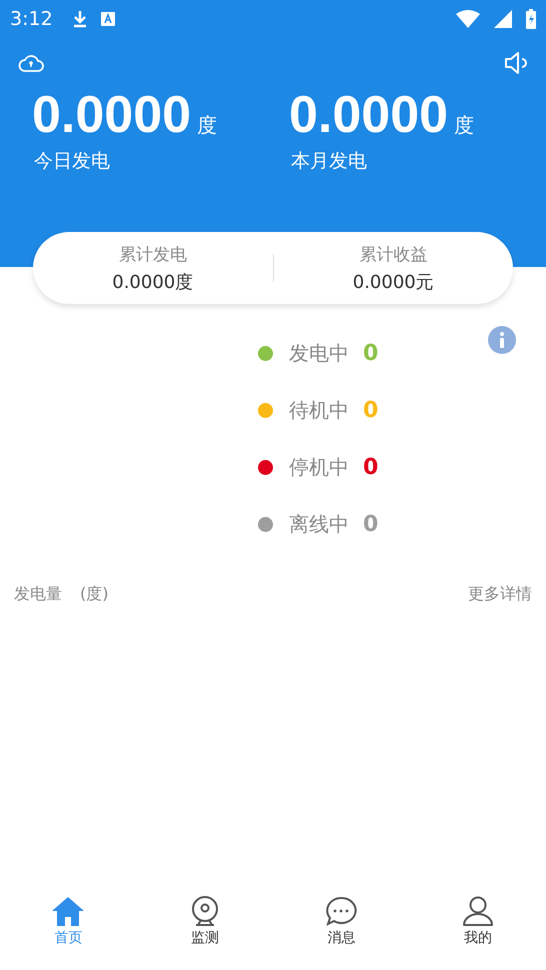  I want to click on speaker-icon, so click(517, 63).